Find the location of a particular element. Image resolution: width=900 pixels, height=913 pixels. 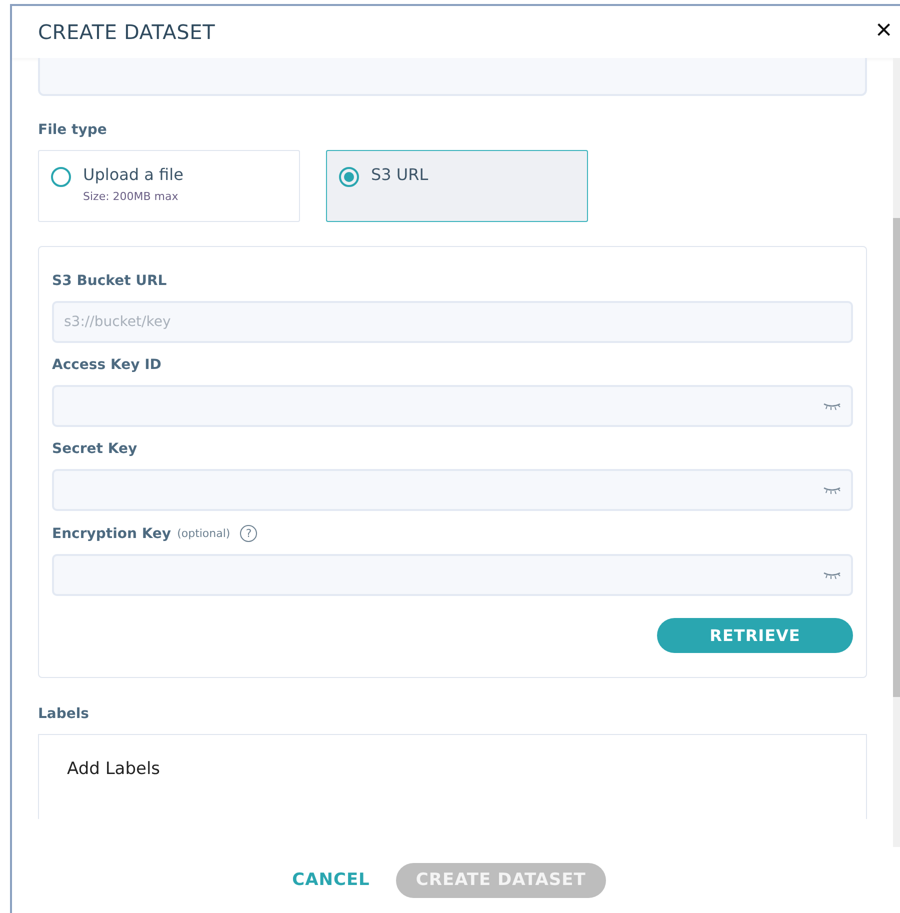

dialog-title: CREATE DATASET is located at coordinates (127, 32).